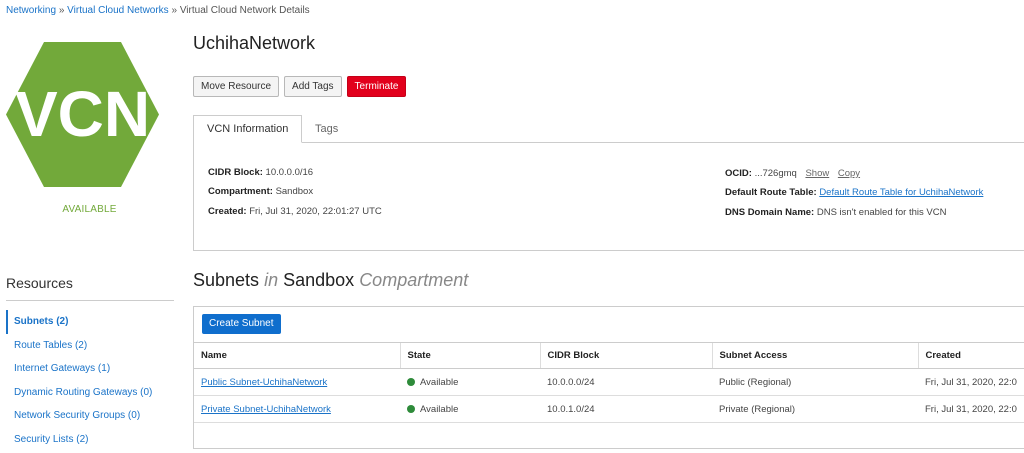  I want to click on subnet-cidr-cell: 10.0.1.0/24, so click(626, 409).